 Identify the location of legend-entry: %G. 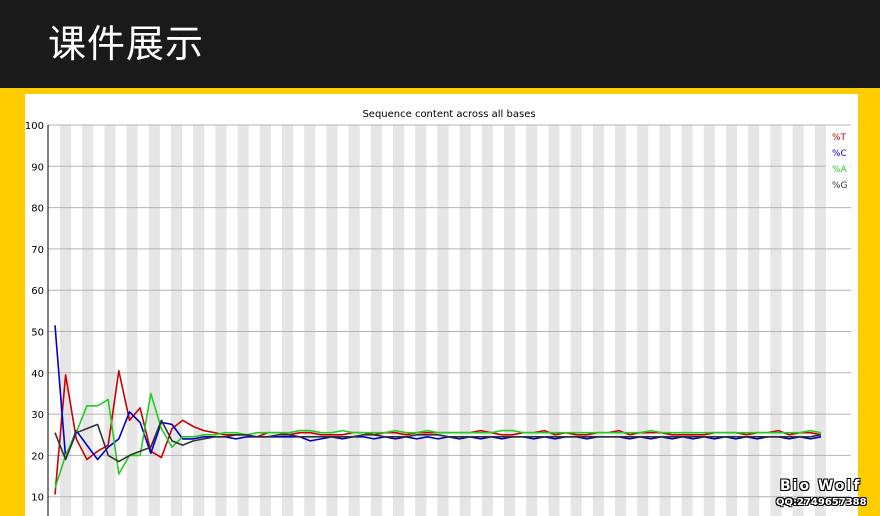
(840, 186).